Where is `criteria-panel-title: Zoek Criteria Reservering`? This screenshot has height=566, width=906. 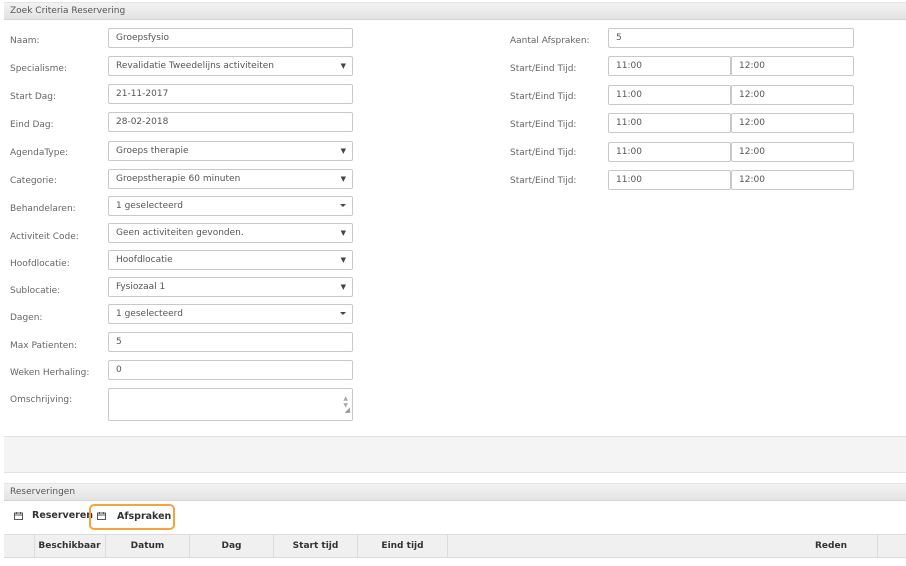
criteria-panel-title: Zoek Criteria Reservering is located at coordinates (68, 11).